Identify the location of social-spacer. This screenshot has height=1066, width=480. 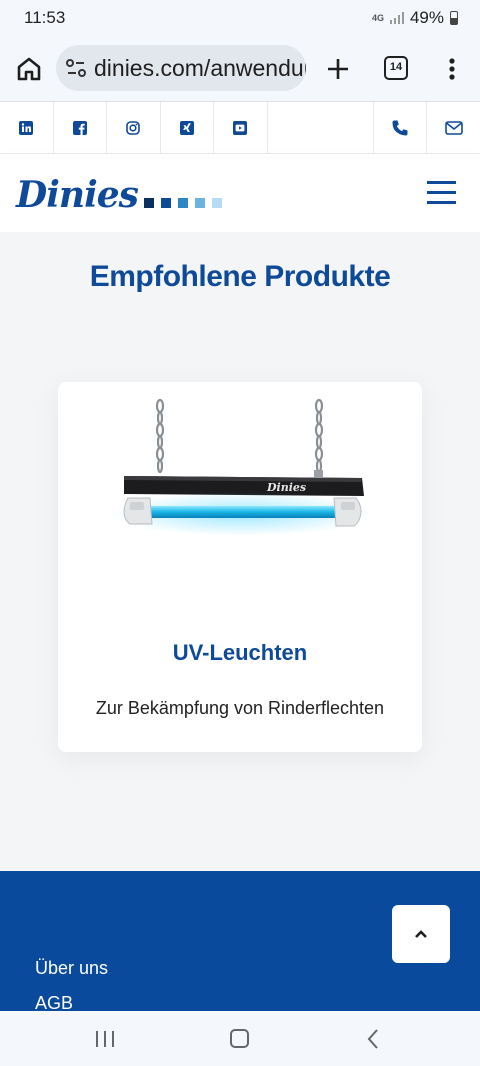
(321, 127).